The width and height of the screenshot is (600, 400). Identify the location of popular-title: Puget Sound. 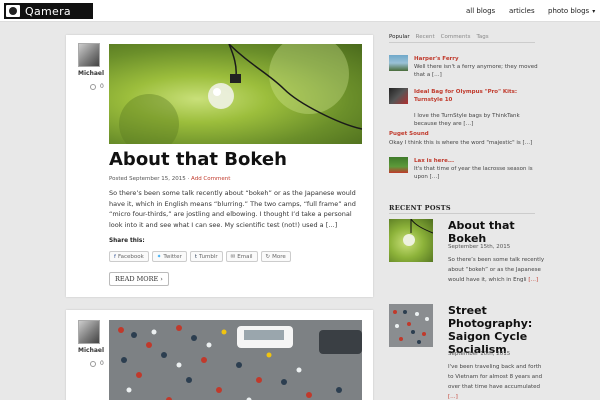
(451, 134).